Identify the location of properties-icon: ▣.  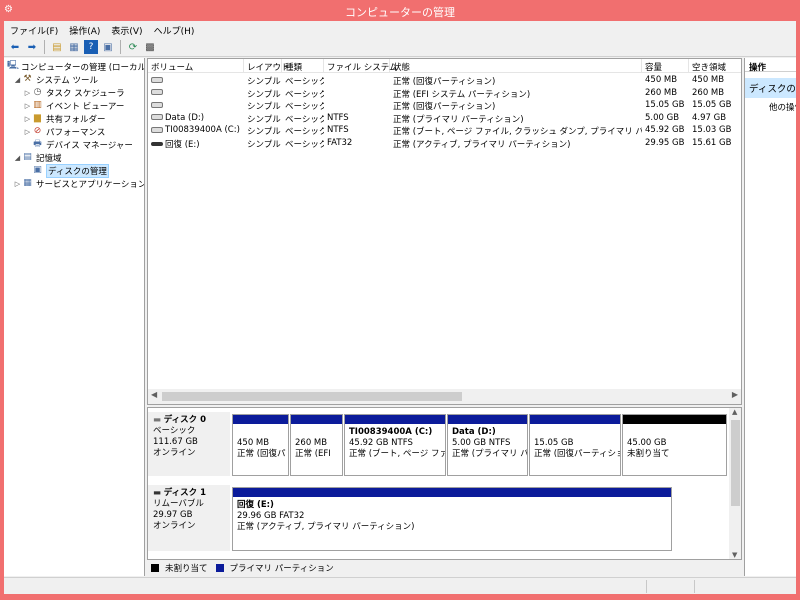
(108, 47).